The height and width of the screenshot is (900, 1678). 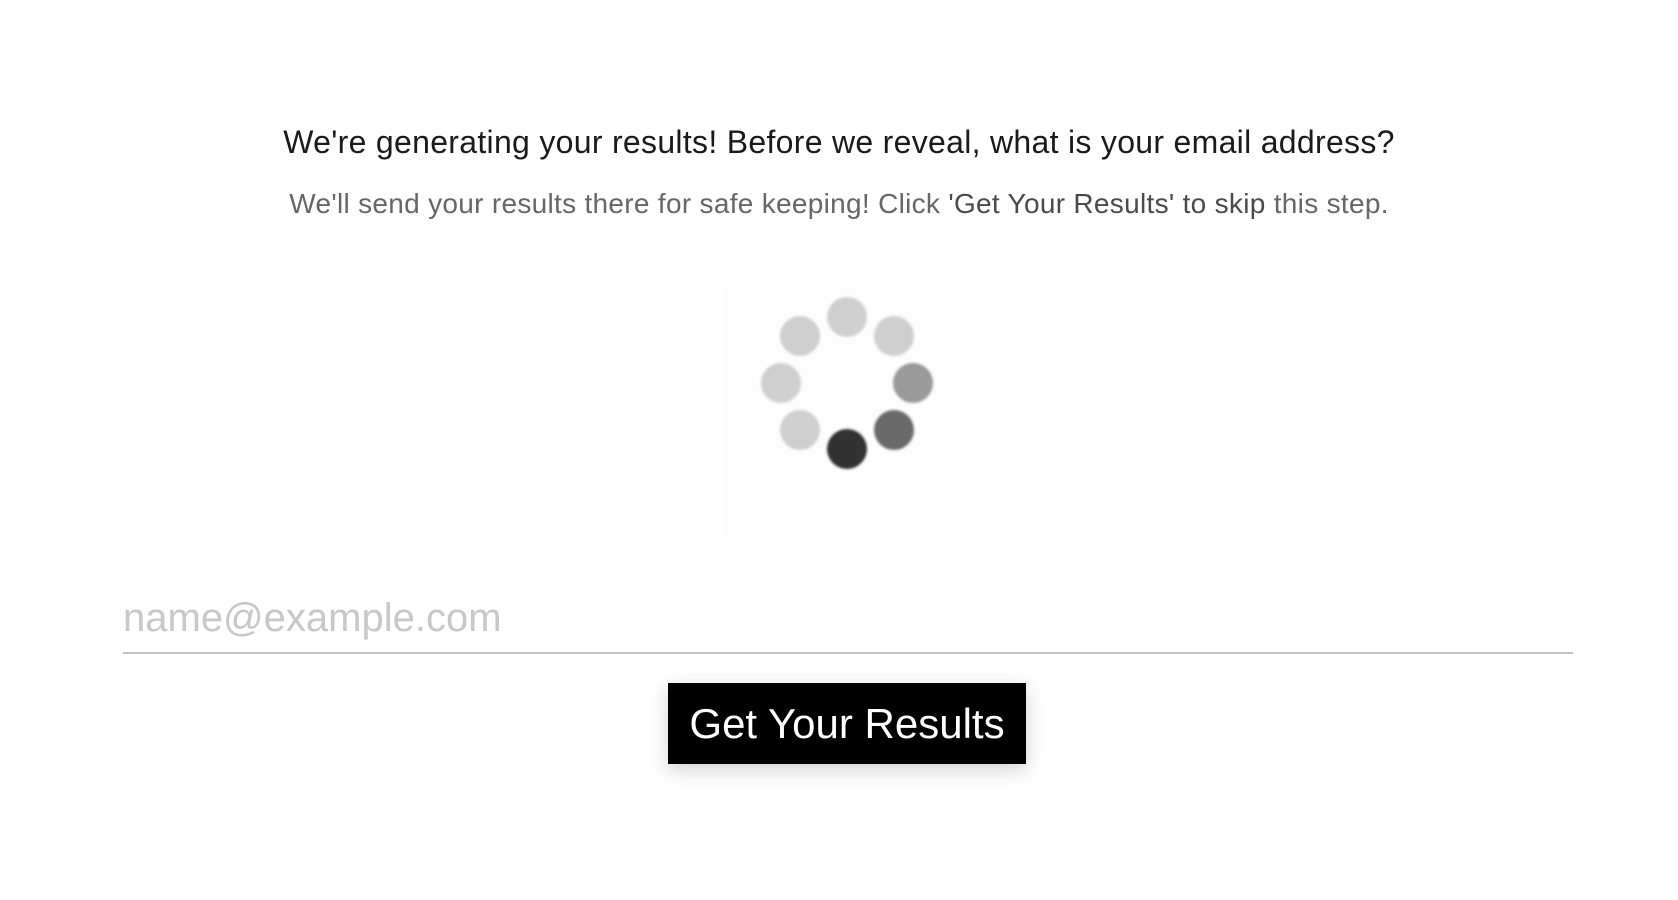 What do you see at coordinates (847, 723) in the screenshot?
I see `get-results-button: Get Your Results` at bounding box center [847, 723].